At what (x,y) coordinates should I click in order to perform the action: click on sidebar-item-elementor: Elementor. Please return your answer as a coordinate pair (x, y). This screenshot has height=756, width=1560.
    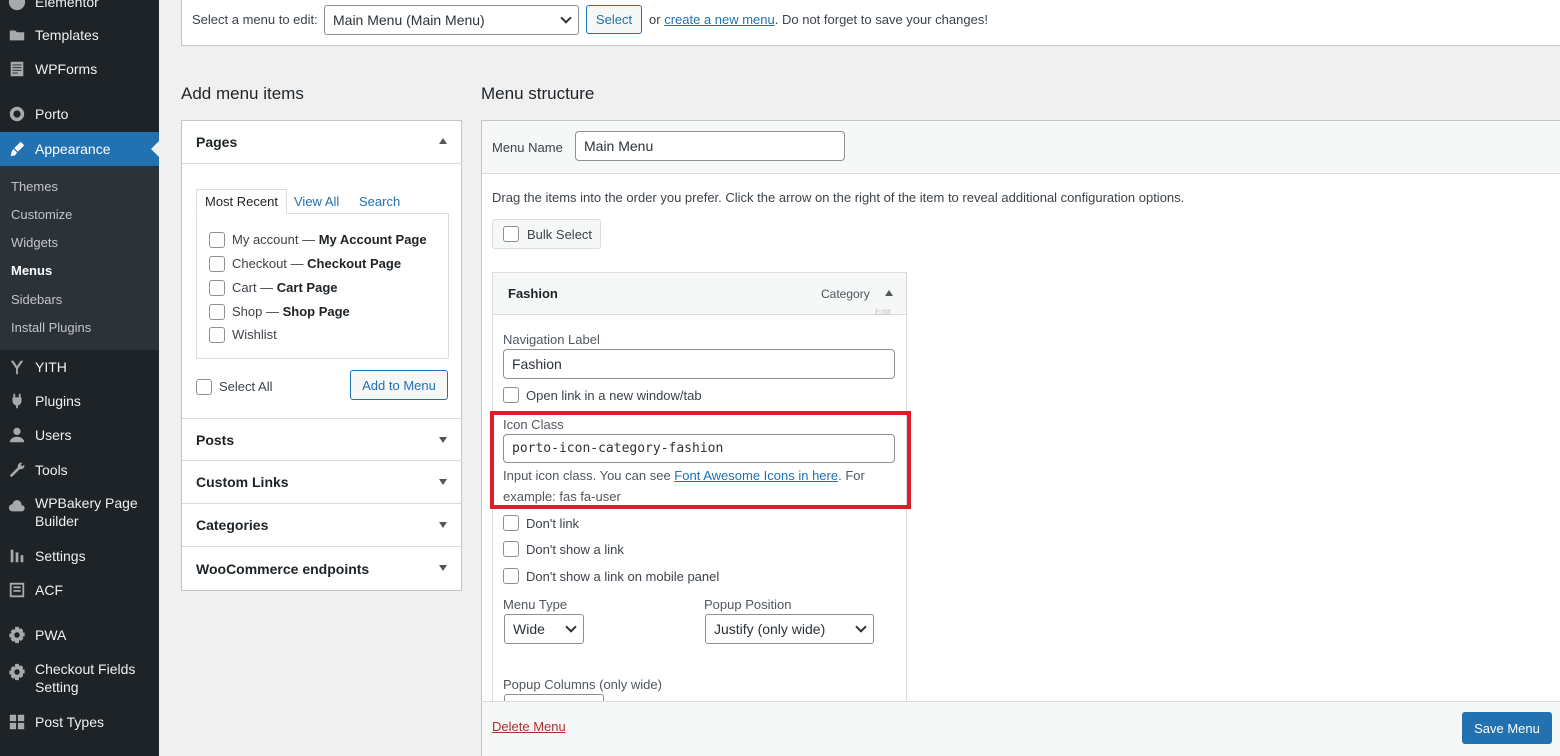
    Looking at the image, I should click on (79, 6).